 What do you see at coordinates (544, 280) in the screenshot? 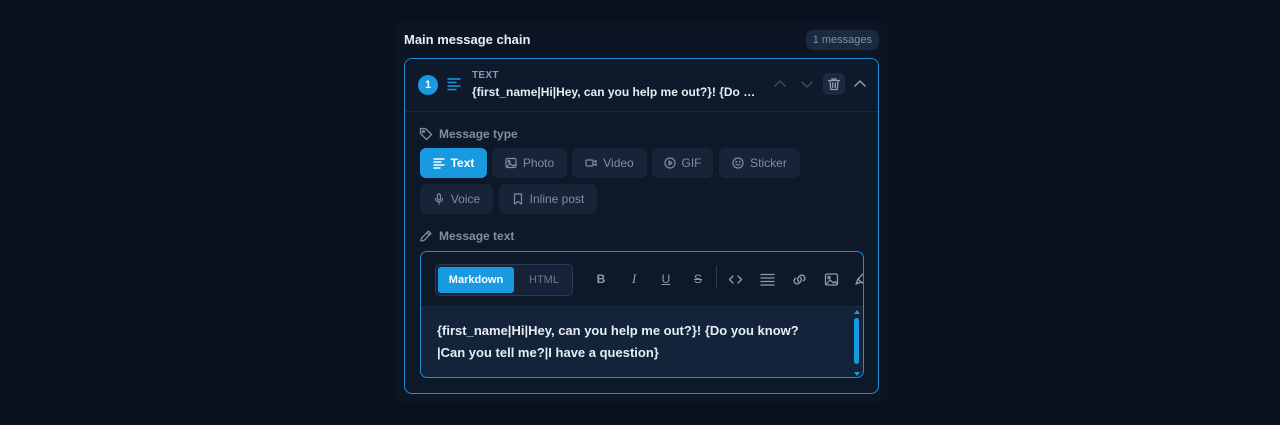
I see `html-mode-button: HTML` at bounding box center [544, 280].